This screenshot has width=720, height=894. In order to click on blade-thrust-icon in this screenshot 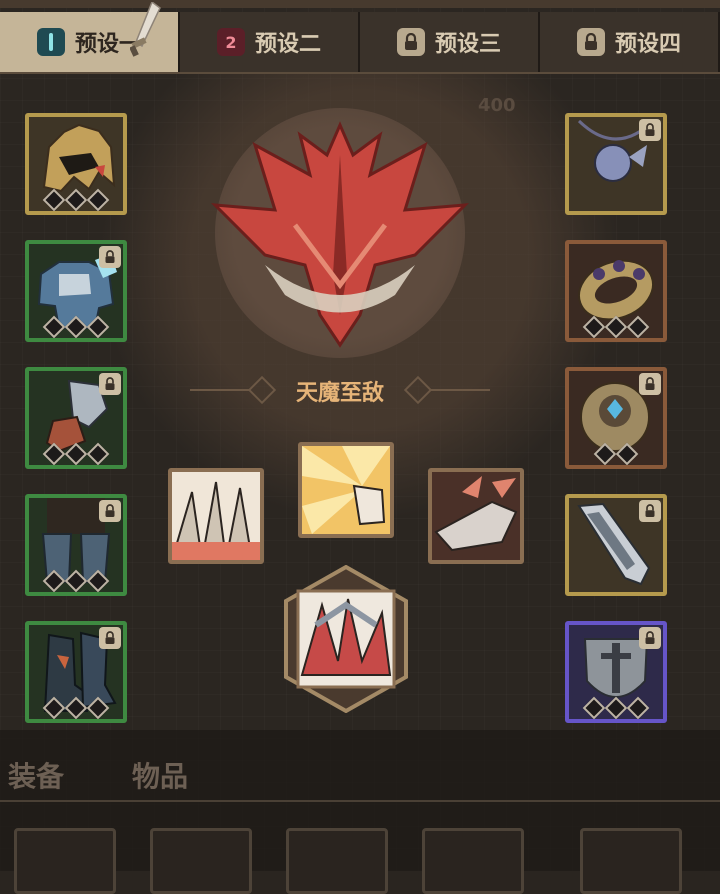, I will do `click(476, 516)`.